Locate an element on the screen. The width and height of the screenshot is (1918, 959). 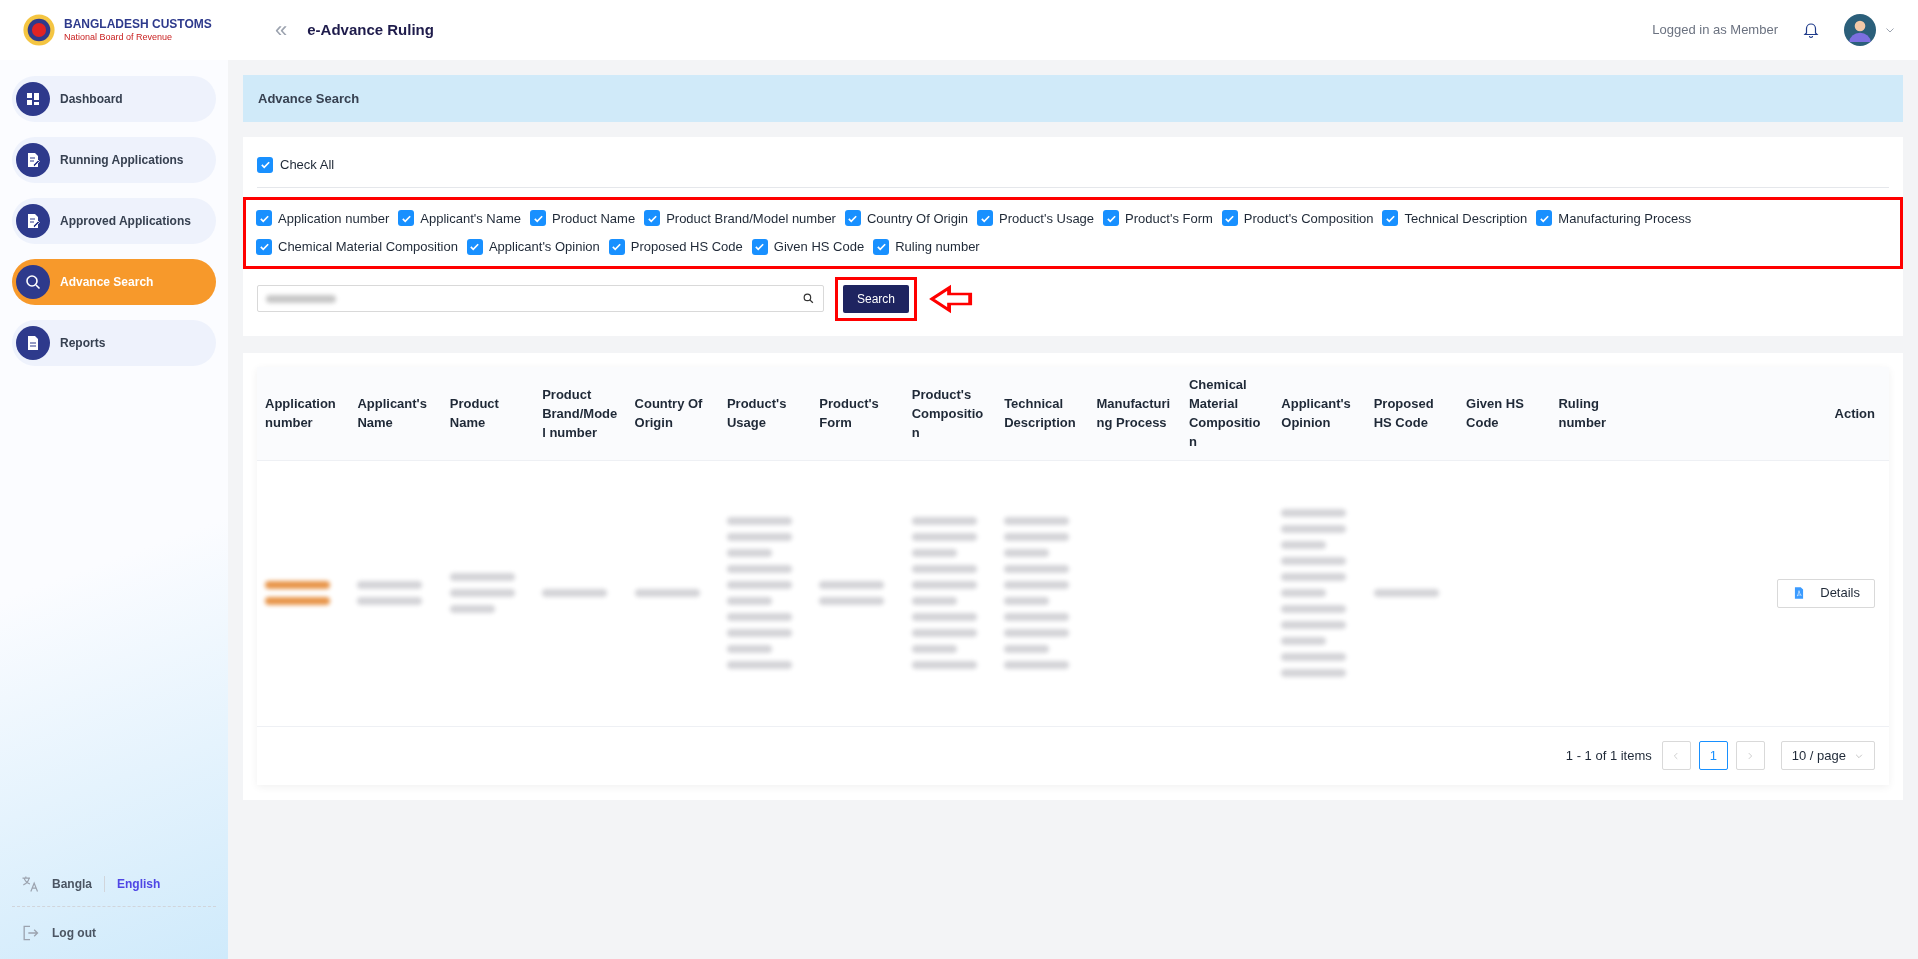
bell-icon is located at coordinates (1811, 30).